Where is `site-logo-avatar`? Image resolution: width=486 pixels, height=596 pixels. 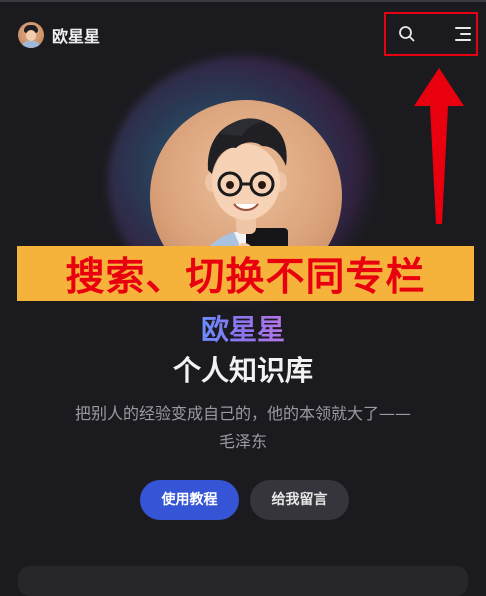
site-logo-avatar is located at coordinates (31, 35).